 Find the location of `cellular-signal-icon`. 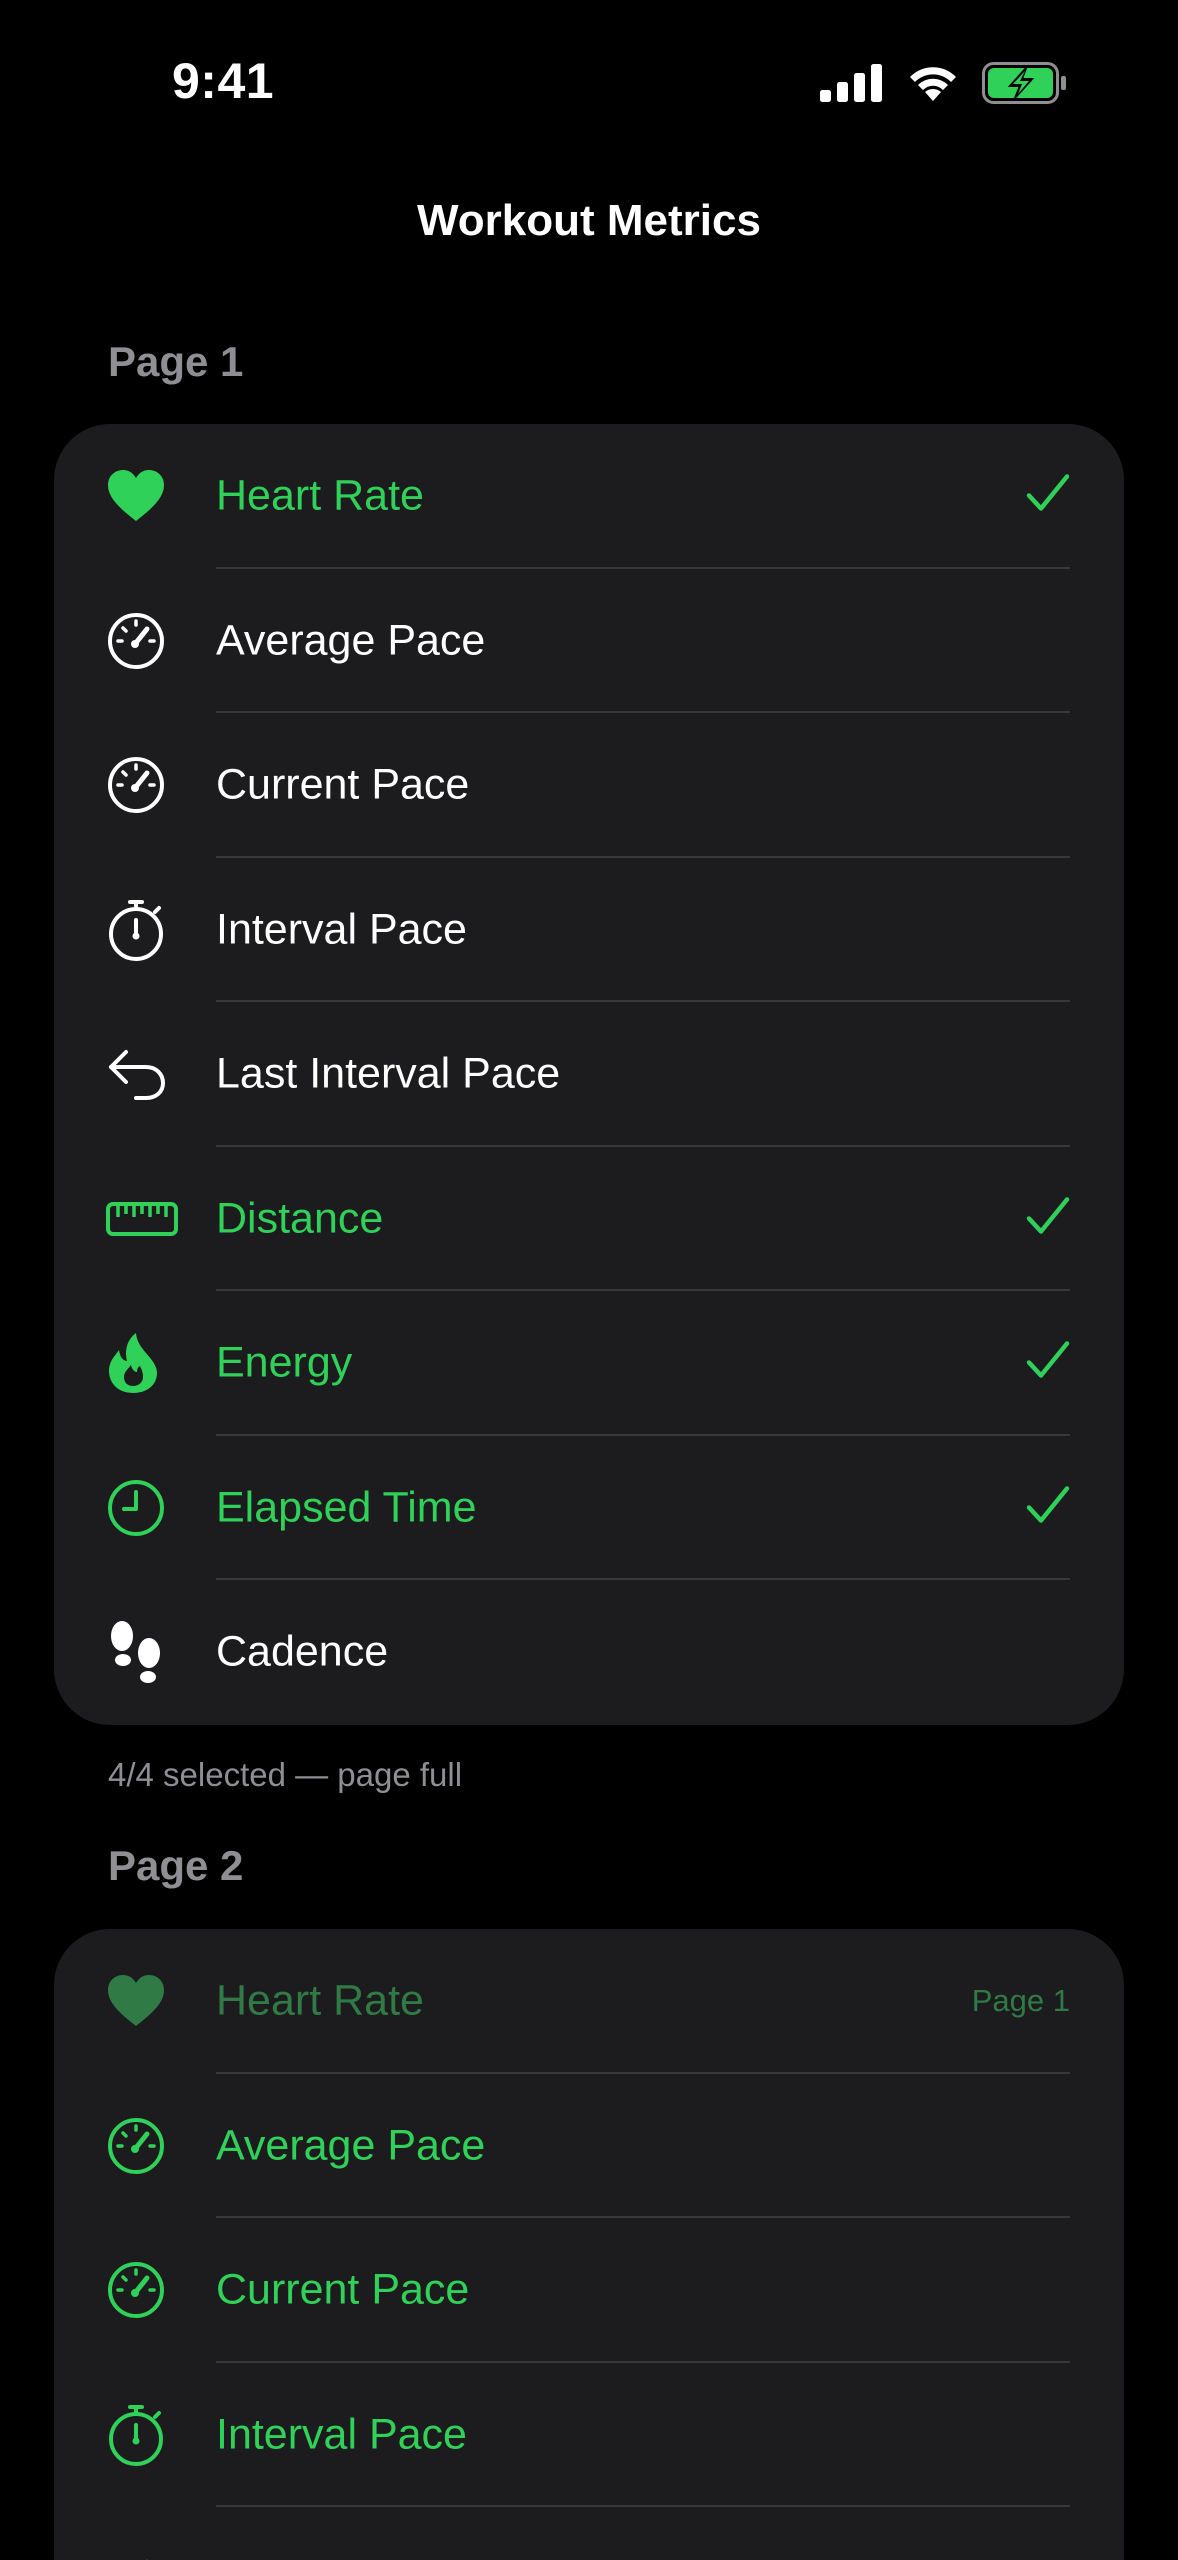

cellular-signal-icon is located at coordinates (851, 83).